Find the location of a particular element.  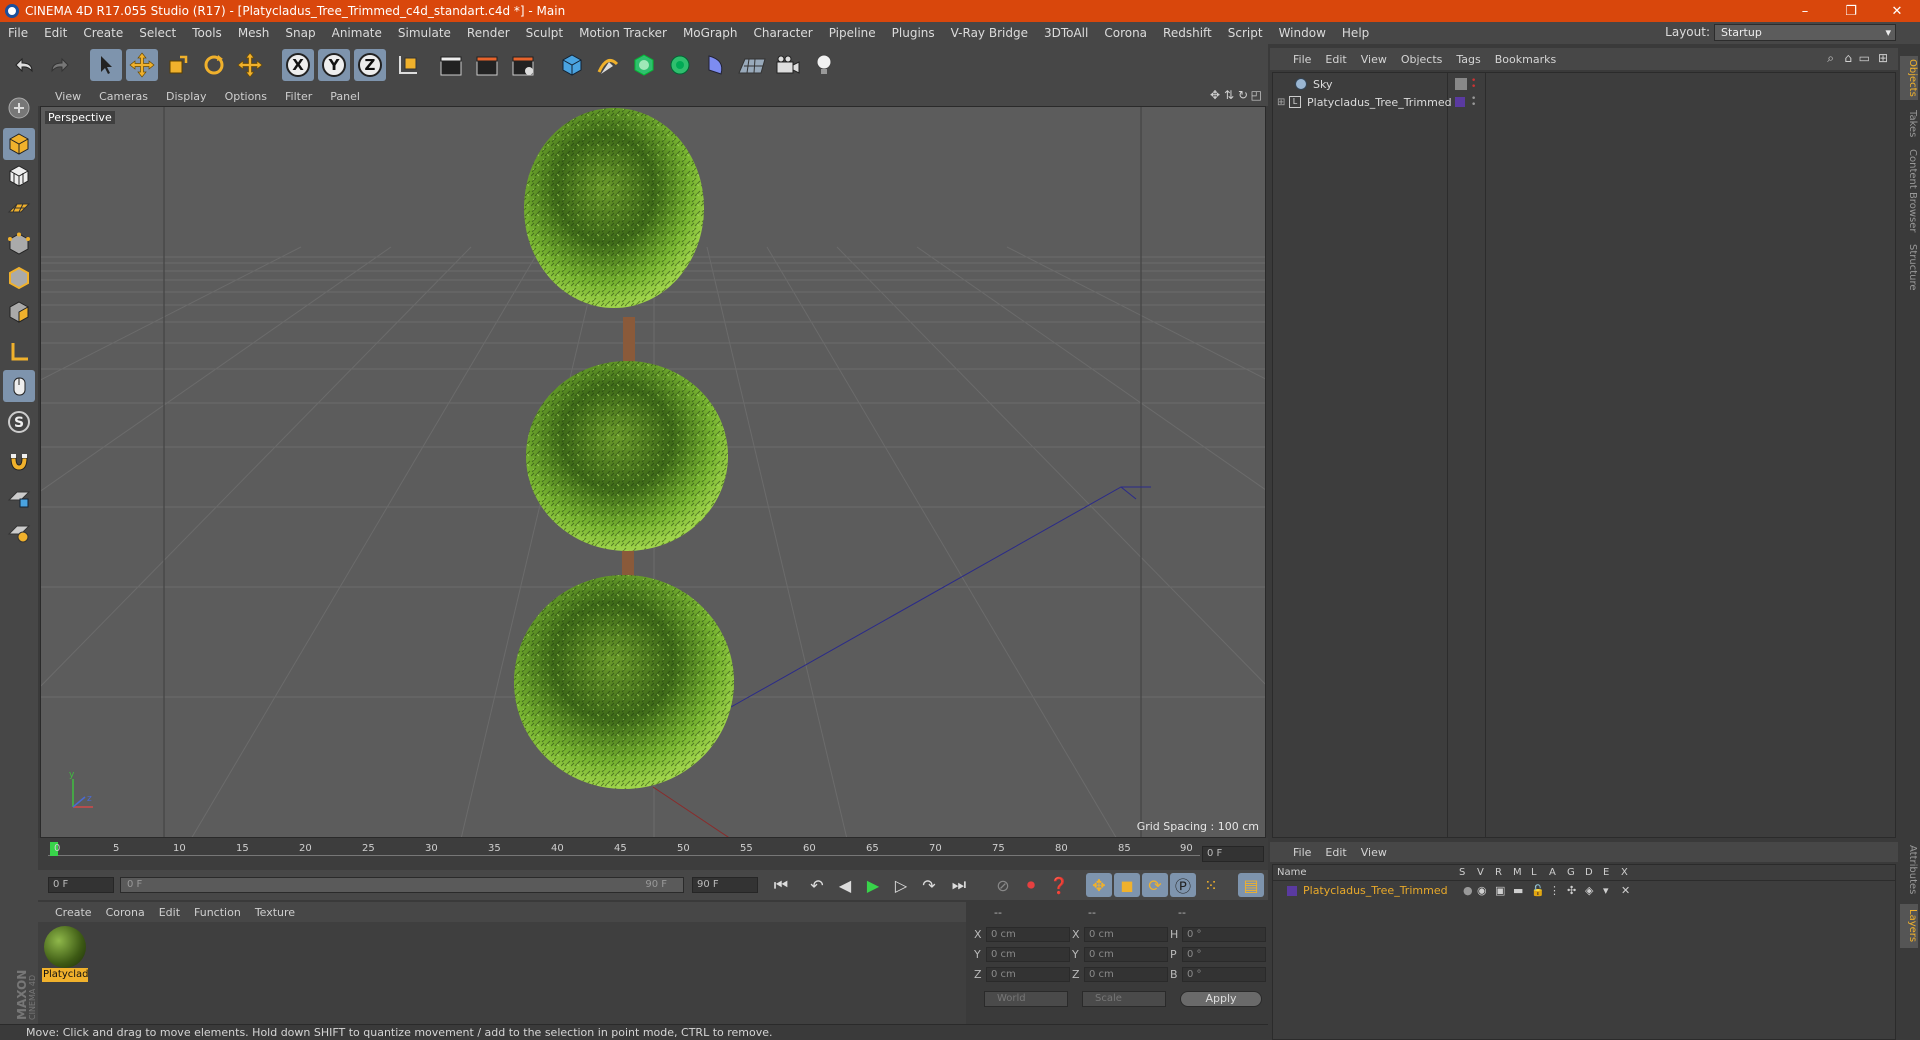

record-active-objects-button: ⏺ is located at coordinates (1031, 885).